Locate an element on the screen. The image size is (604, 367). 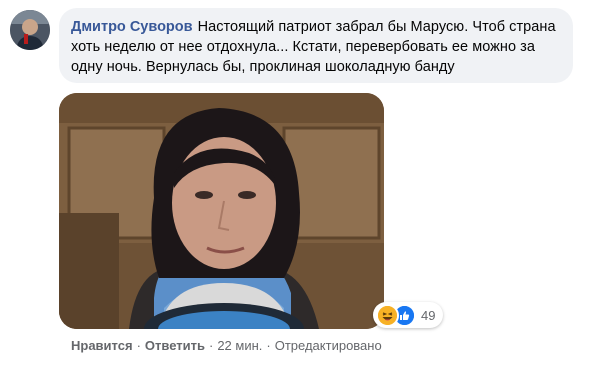
reaction-count: 49 is located at coordinates (428, 315).